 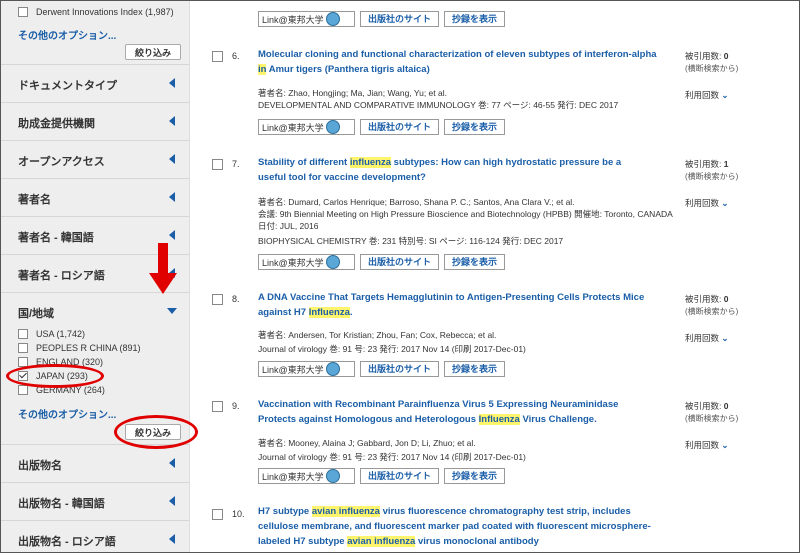 I want to click on filter-option-label: Derwent Innovations Index (1,987), so click(x=105, y=12).